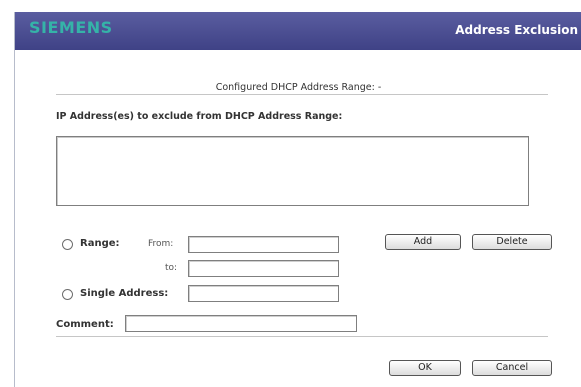  I want to click on single-address-label: Single Address:, so click(124, 293).